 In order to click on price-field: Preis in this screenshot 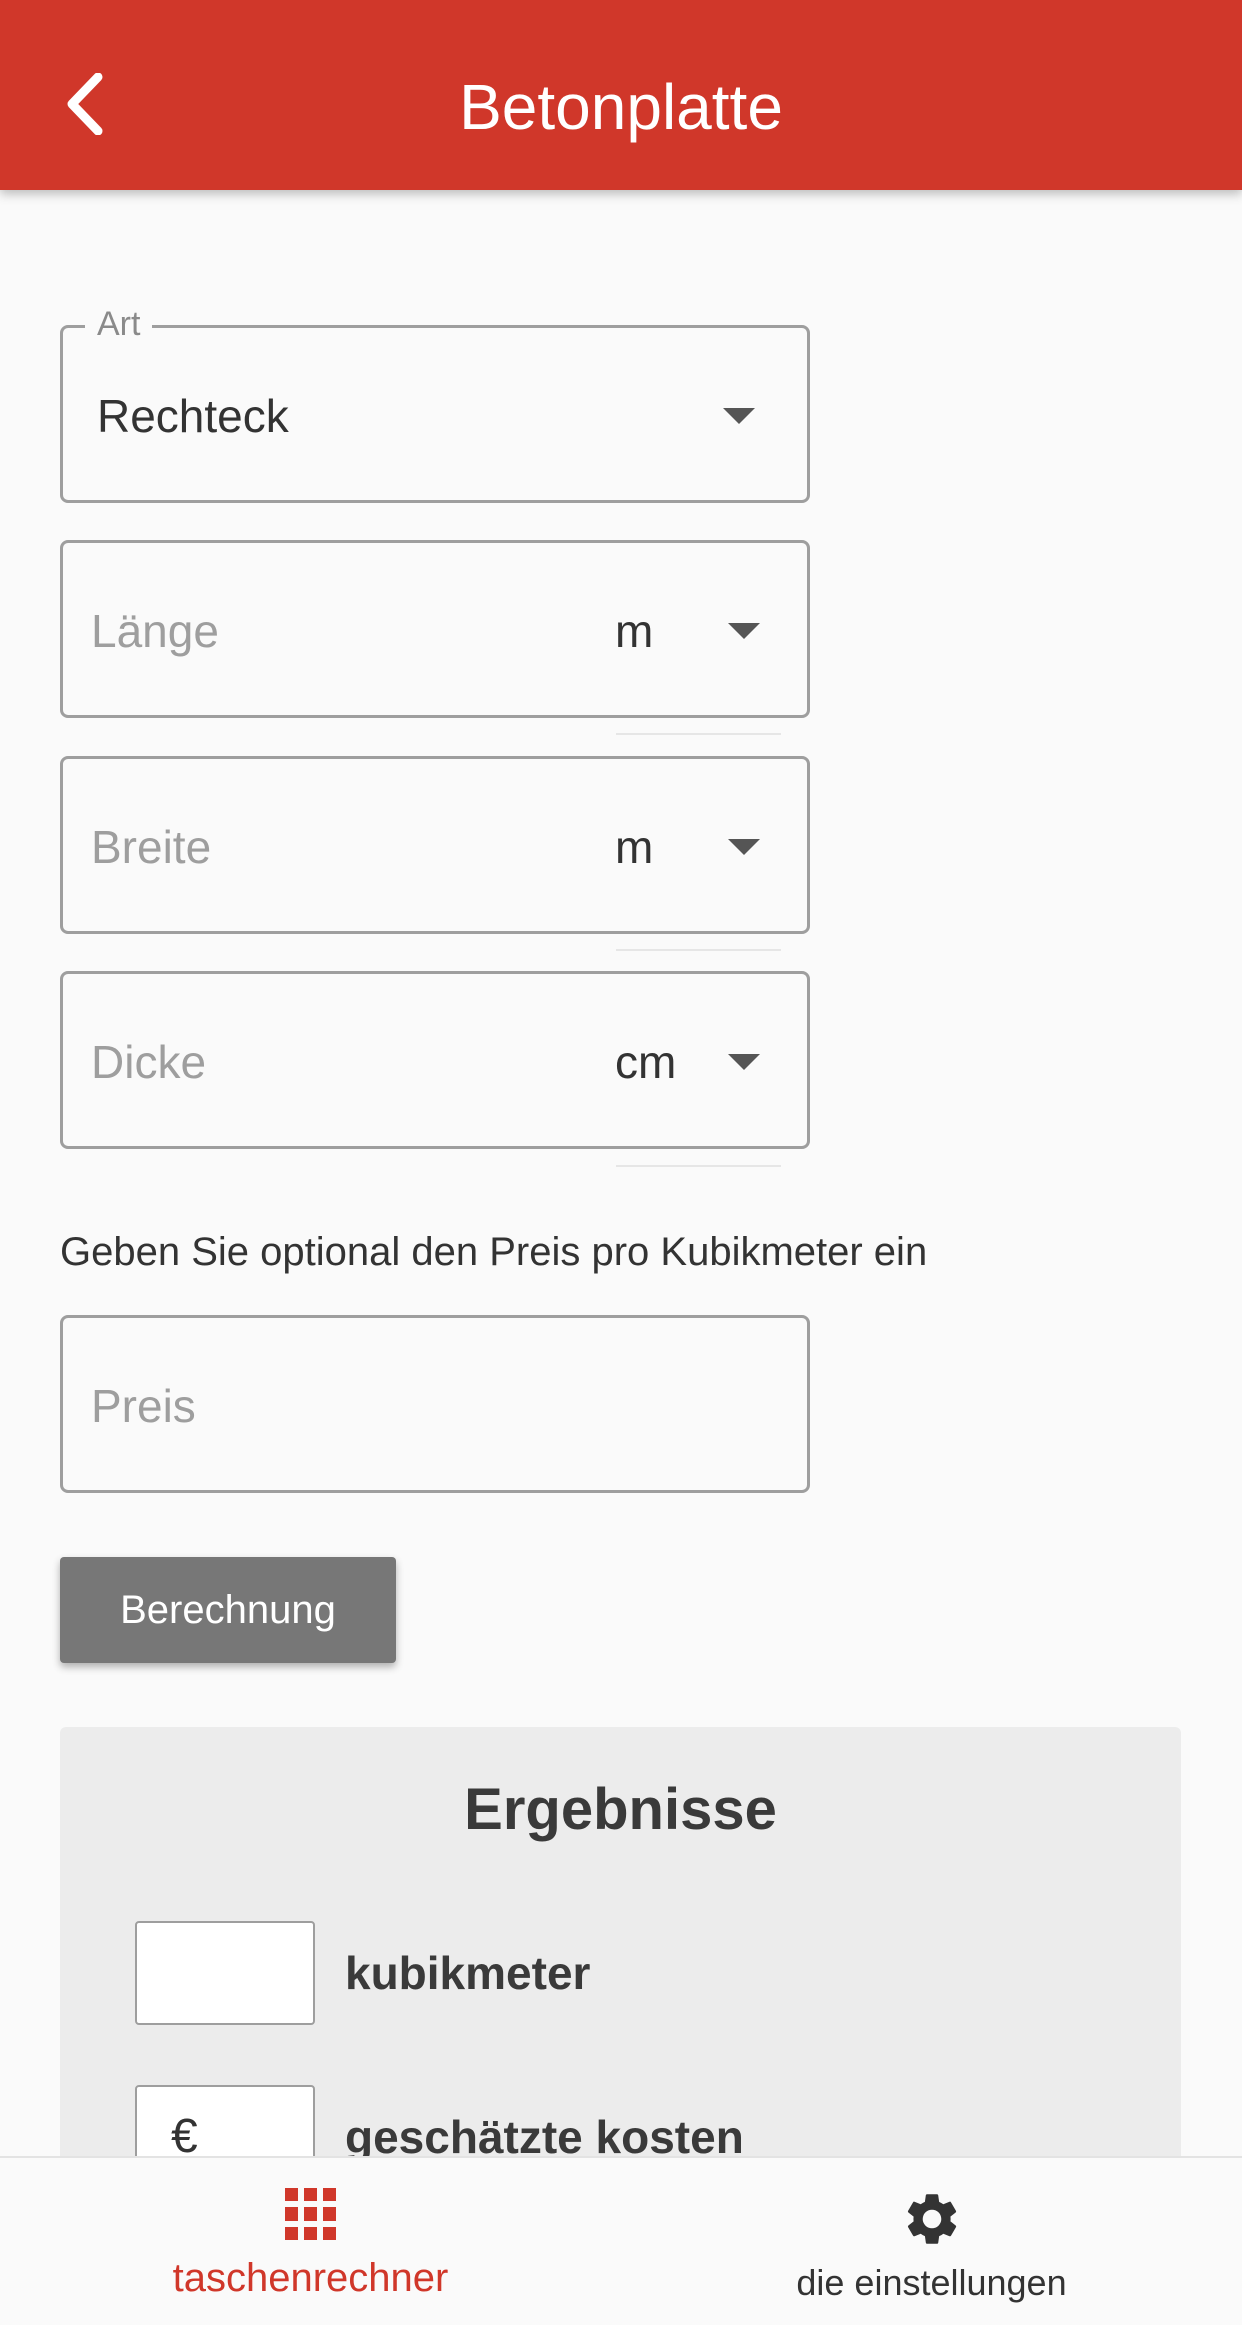, I will do `click(435, 1404)`.